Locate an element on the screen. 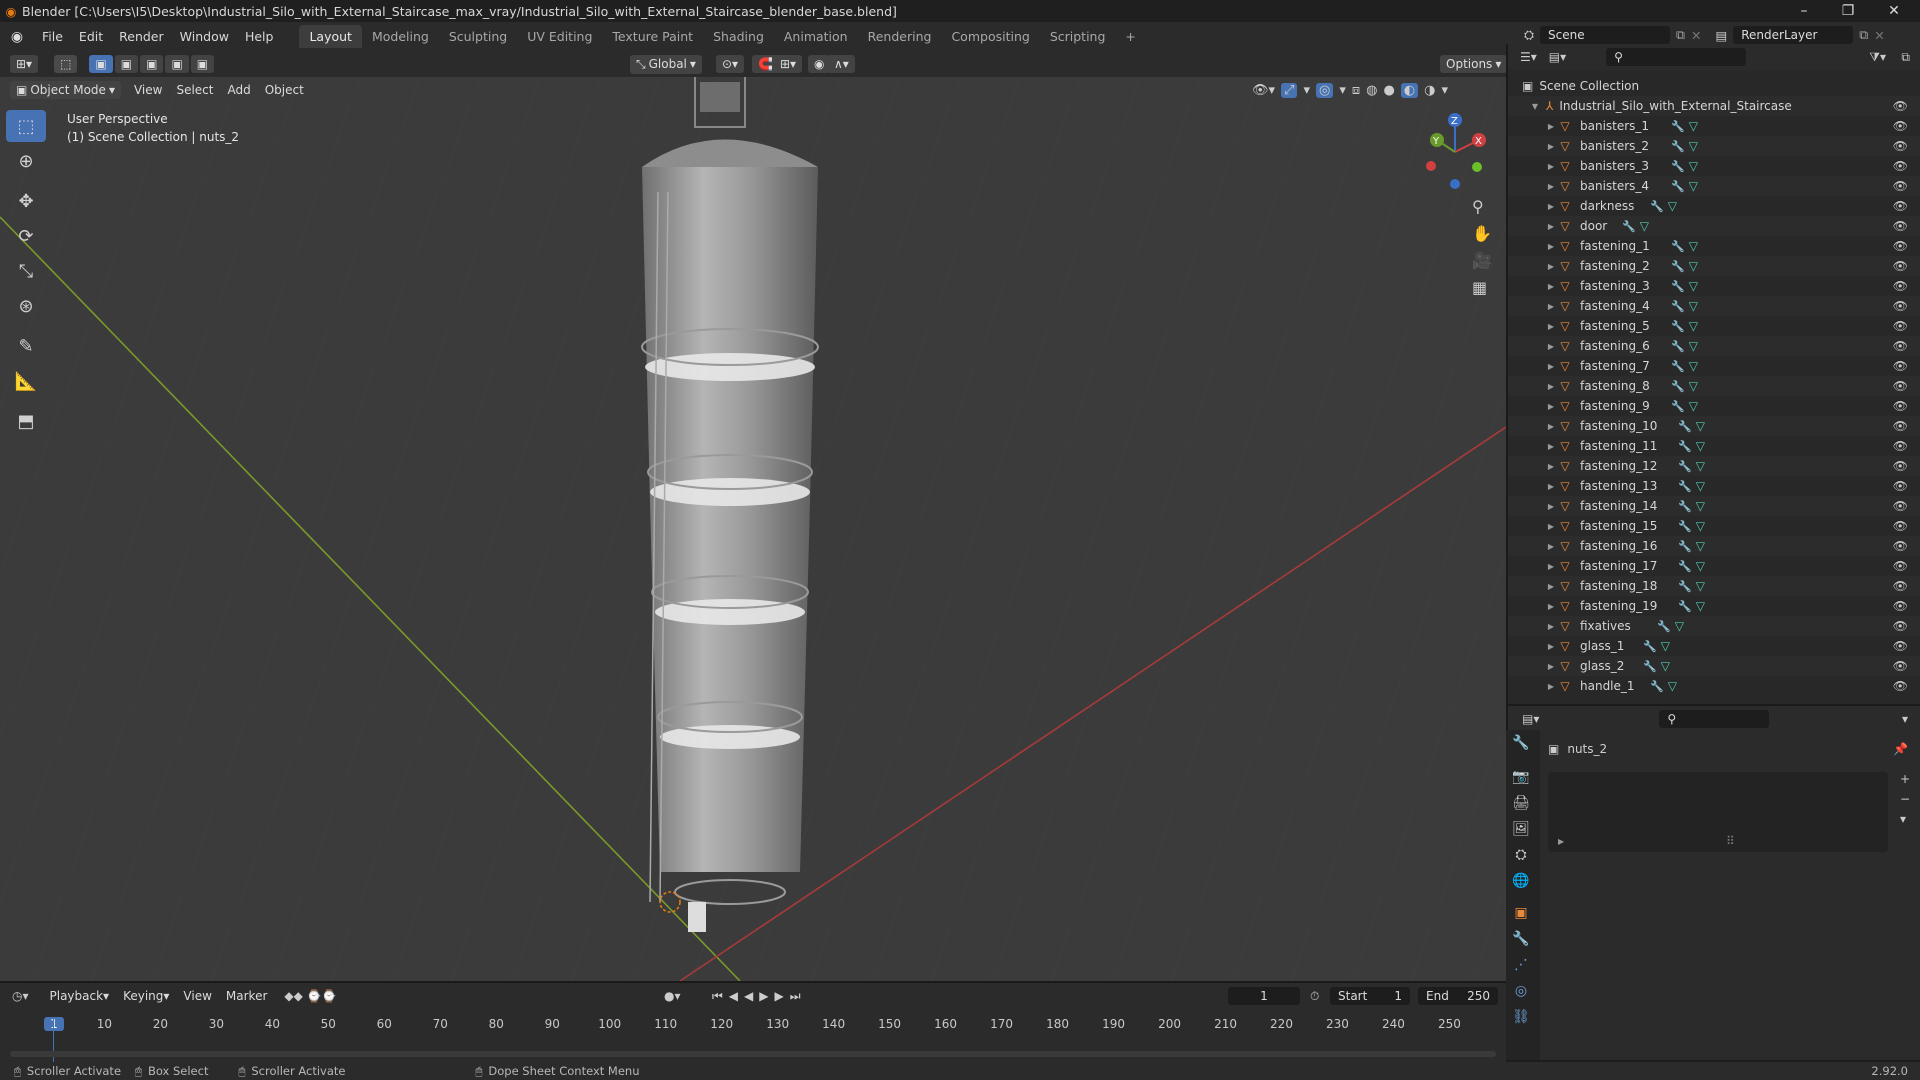 This screenshot has width=1920, height=1080. material-slot-list: ▶ ⠿ is located at coordinates (1718, 812).